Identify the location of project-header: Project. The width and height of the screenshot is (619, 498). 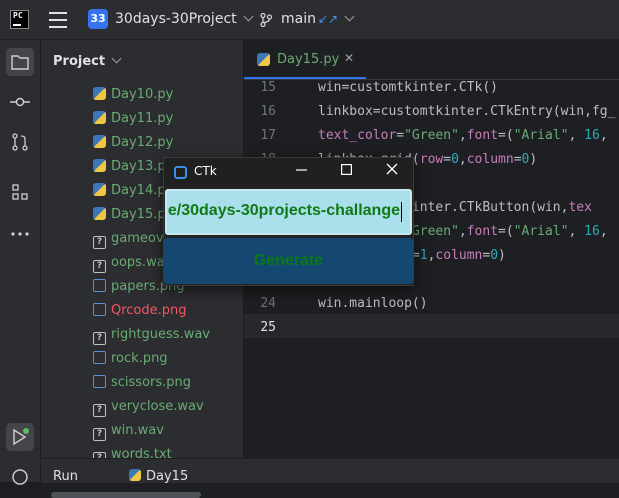
(87, 61).